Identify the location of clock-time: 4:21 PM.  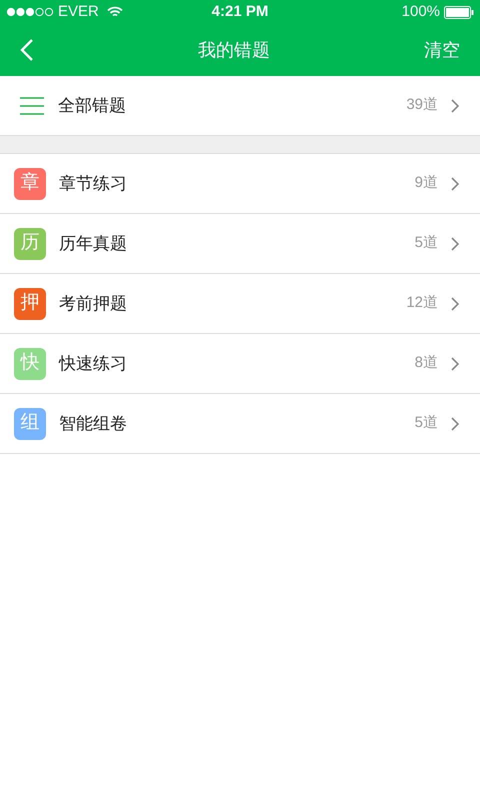
(240, 12).